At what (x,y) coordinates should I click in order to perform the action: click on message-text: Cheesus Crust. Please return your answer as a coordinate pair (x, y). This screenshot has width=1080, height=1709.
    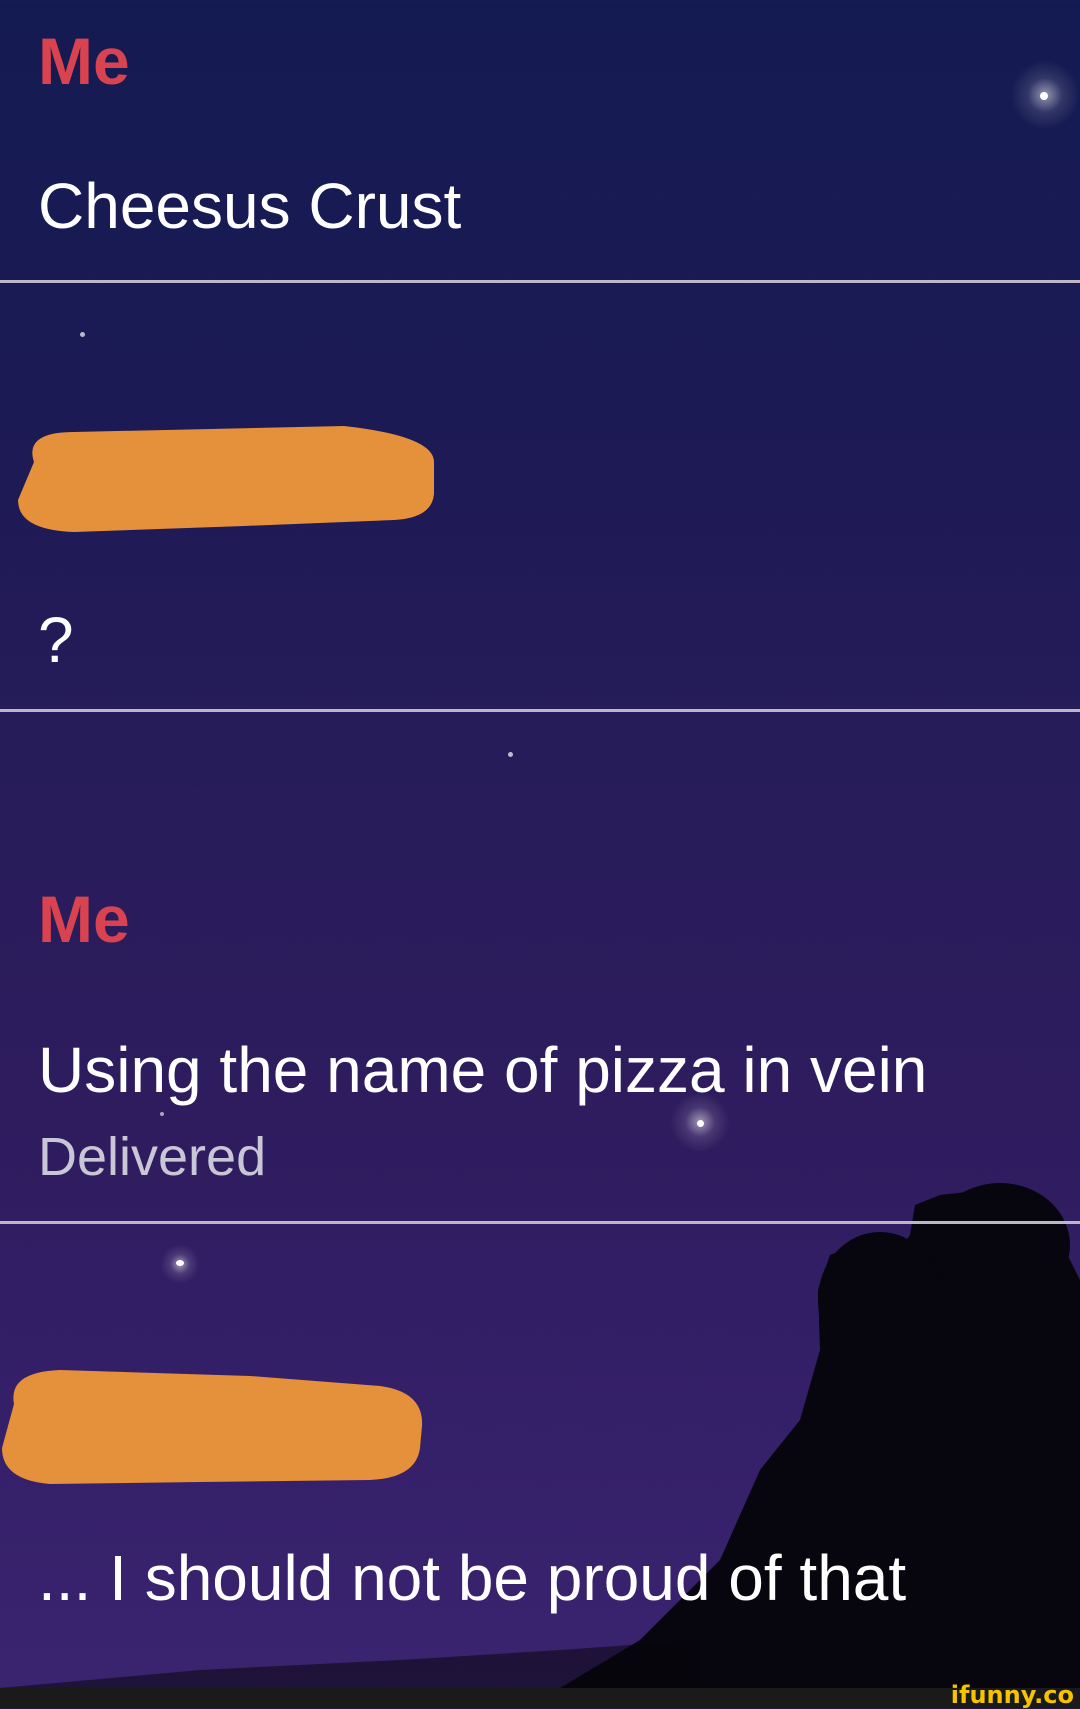
    Looking at the image, I should click on (249, 206).